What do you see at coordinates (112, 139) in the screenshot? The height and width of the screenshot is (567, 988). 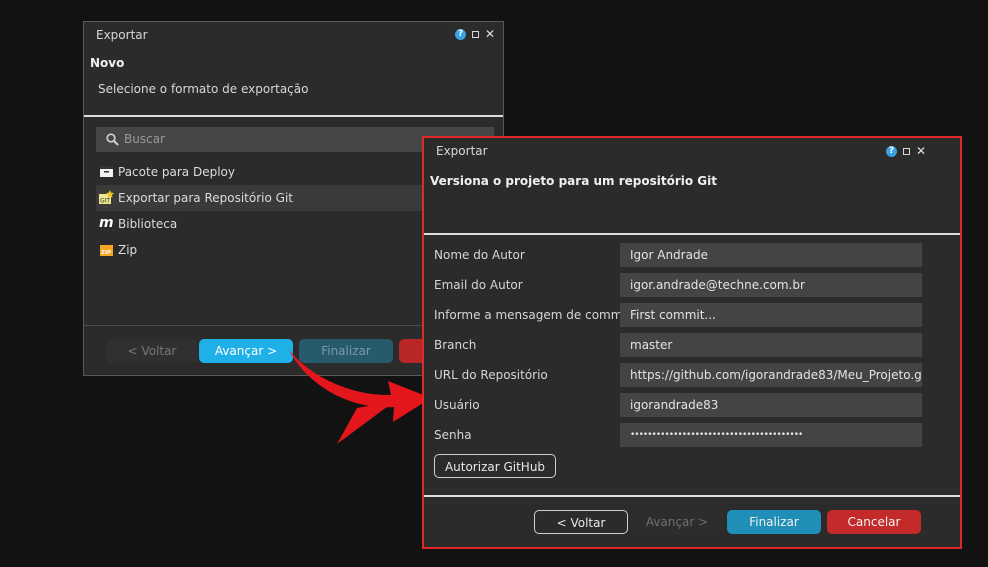 I see `search-icon` at bounding box center [112, 139].